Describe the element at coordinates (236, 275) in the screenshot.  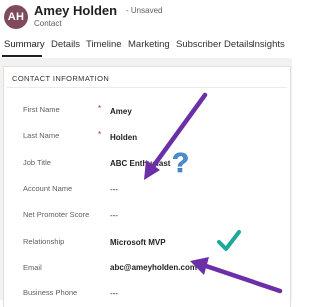
I see `arrow-to-email` at that location.